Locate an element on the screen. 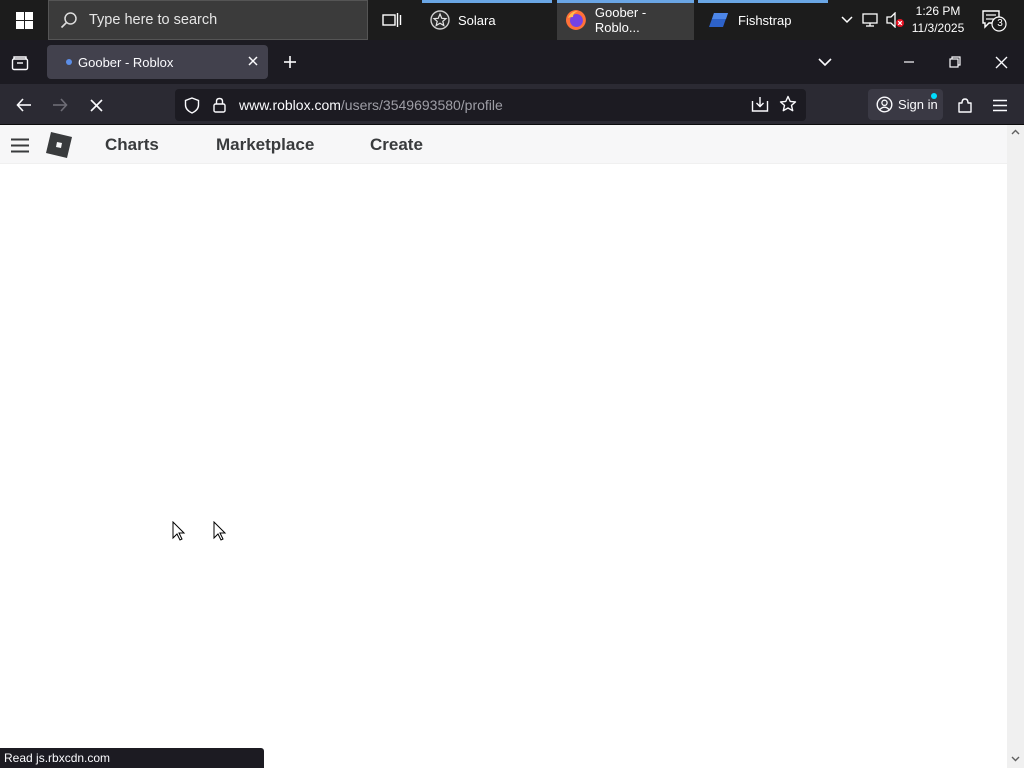  taskbar-search-box: Type here to search is located at coordinates (208, 20).